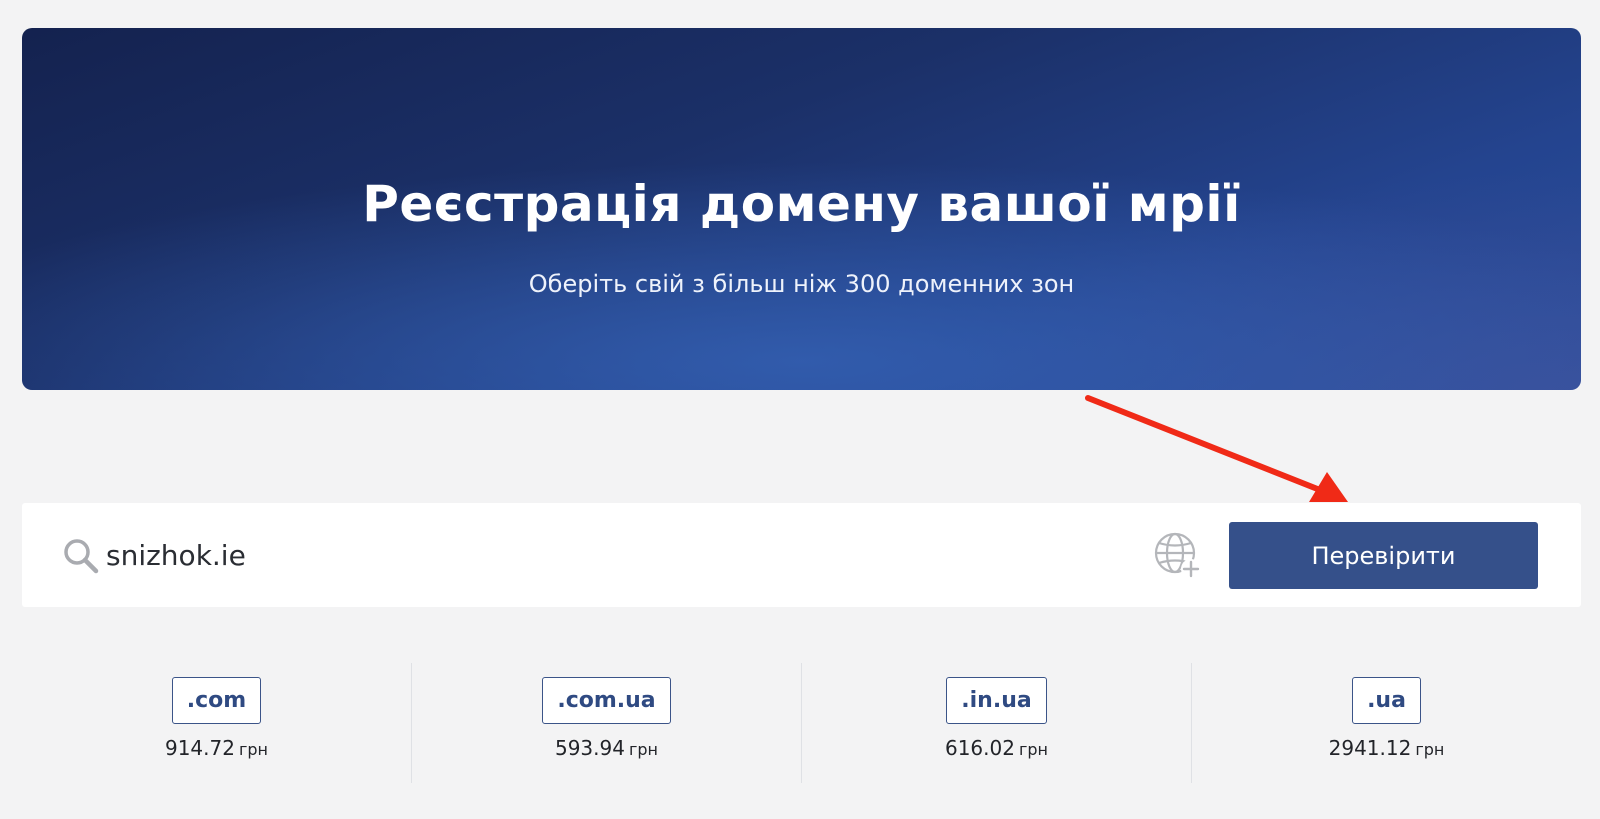  What do you see at coordinates (1383, 555) in the screenshot?
I see `check-domain-button: Перевірити` at bounding box center [1383, 555].